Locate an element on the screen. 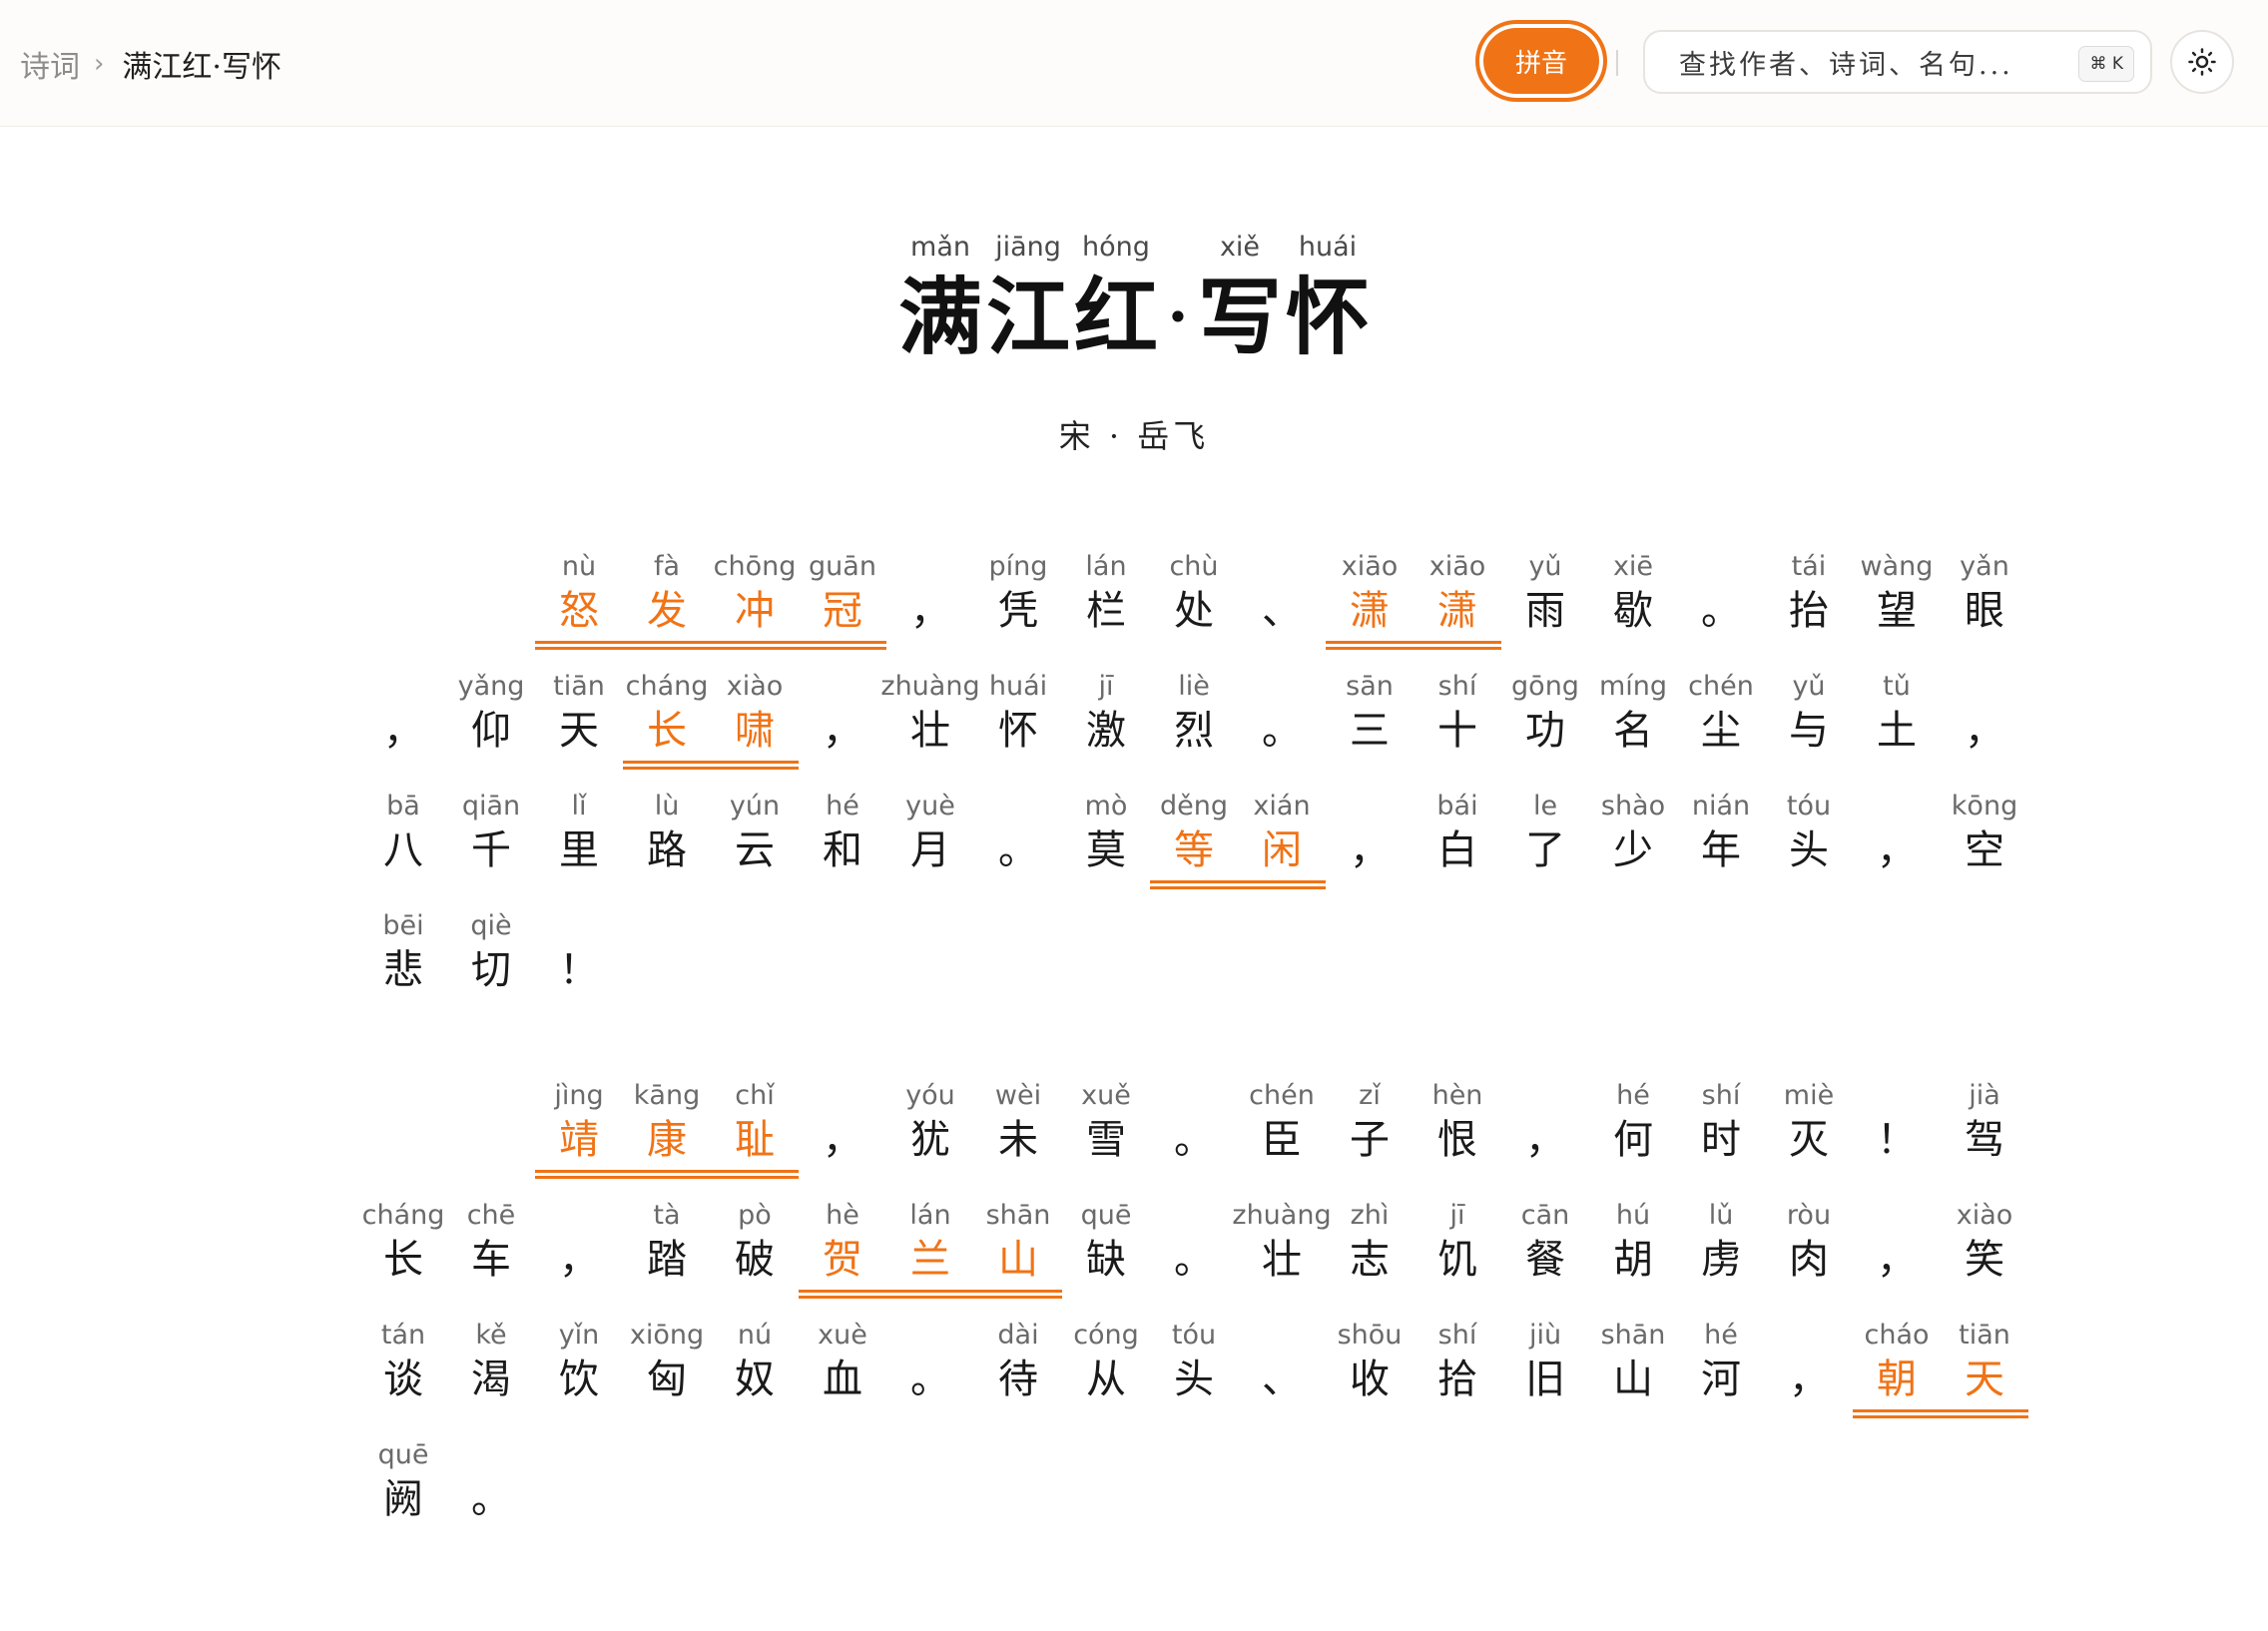 The width and height of the screenshot is (2268, 1631). poem-char-hanzi: 胡 is located at coordinates (1633, 1260).